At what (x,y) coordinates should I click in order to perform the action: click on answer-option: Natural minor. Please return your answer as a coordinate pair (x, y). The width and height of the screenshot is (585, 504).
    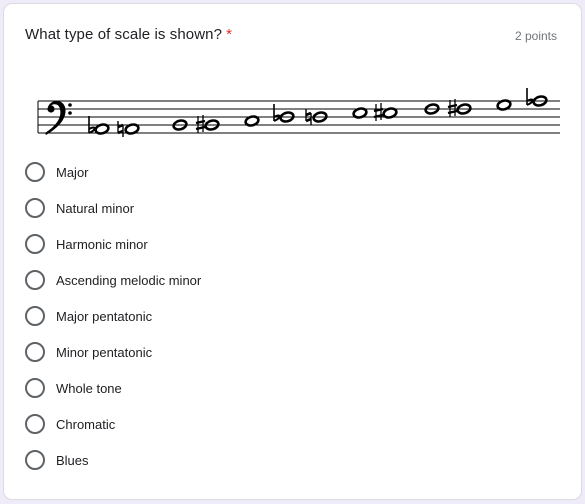
    Looking at the image, I should click on (113, 208).